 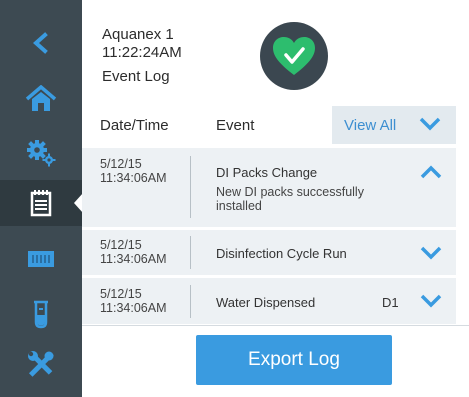 I want to click on clock: 11:22:24AM, so click(x=142, y=52).